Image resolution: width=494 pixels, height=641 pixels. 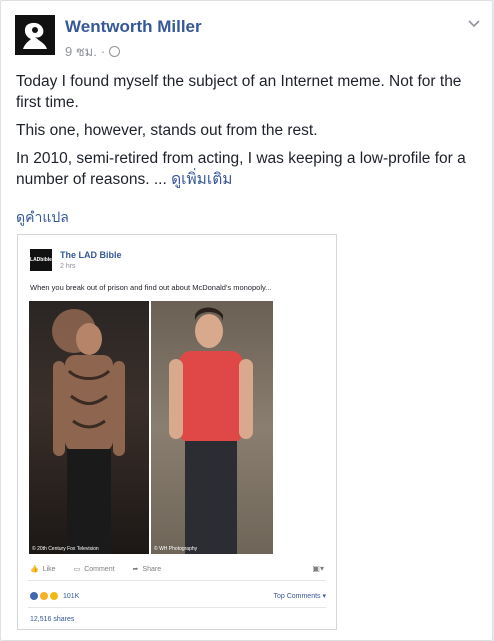 What do you see at coordinates (68, 266) in the screenshot?
I see `embedded-time: 2 hrs` at bounding box center [68, 266].